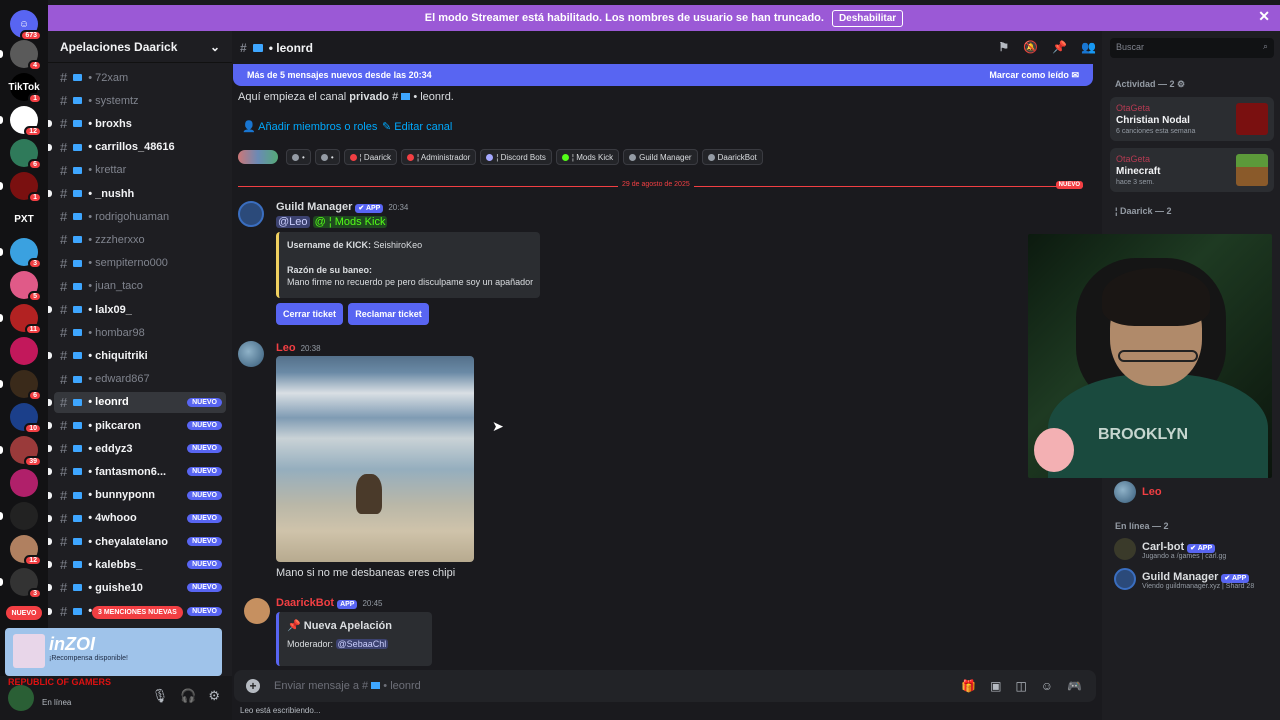 The image size is (1280, 720). Describe the element at coordinates (439, 157) in the screenshot. I see `role-chip: ¦ Administrador` at that location.